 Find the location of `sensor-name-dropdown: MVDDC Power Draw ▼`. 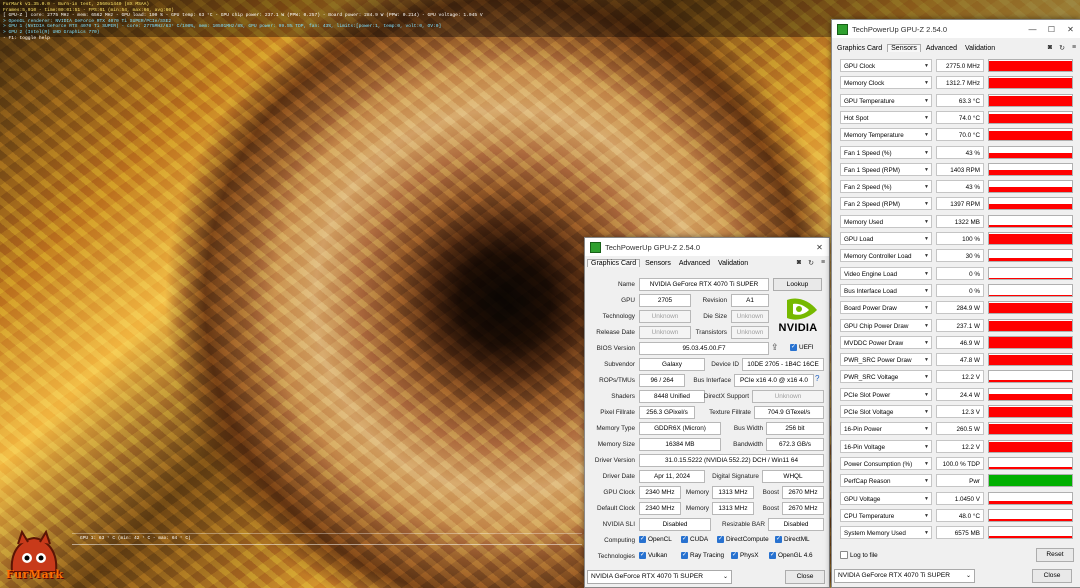

sensor-name-dropdown: MVDDC Power Draw ▼ is located at coordinates (886, 342).